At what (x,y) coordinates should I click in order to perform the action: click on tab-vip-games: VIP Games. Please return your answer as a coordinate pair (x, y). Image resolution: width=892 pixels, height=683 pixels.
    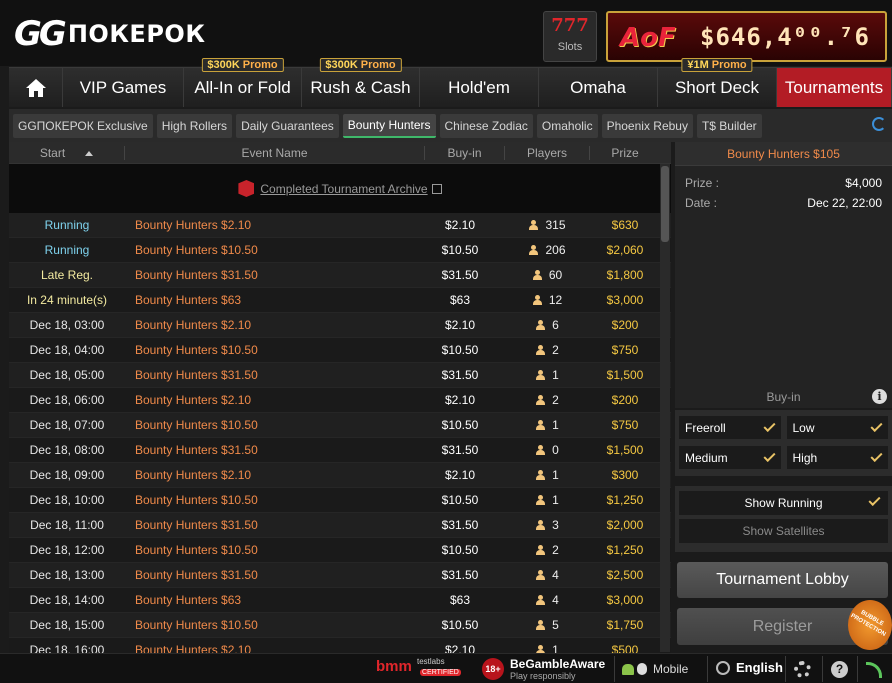
    Looking at the image, I should click on (123, 87).